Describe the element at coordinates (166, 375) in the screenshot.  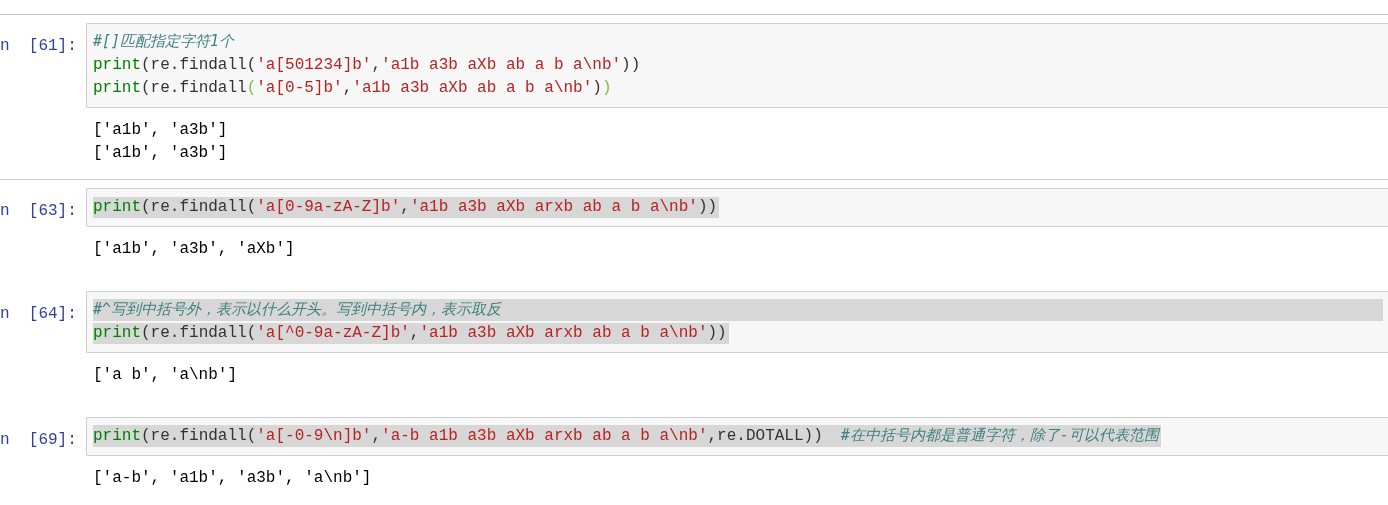
I see `output-line: ['a b', 'a\nb']` at that location.